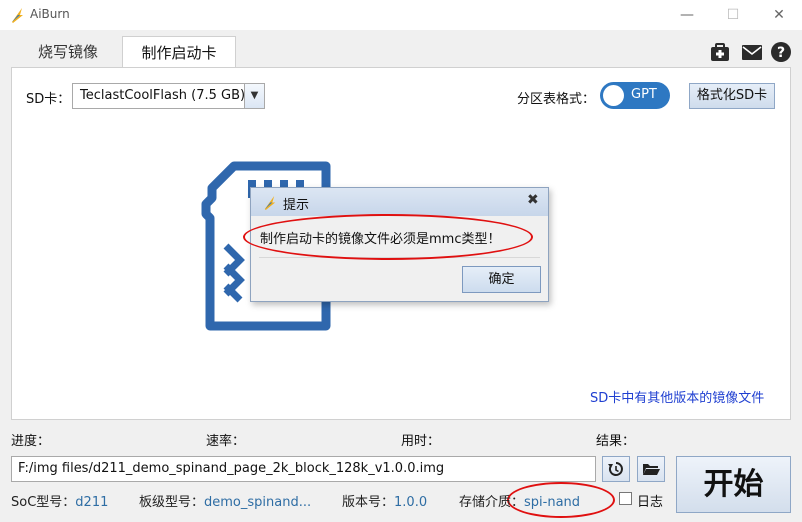 The image size is (802, 522). Describe the element at coordinates (421, 441) in the screenshot. I see `time-label: 用时：` at that location.